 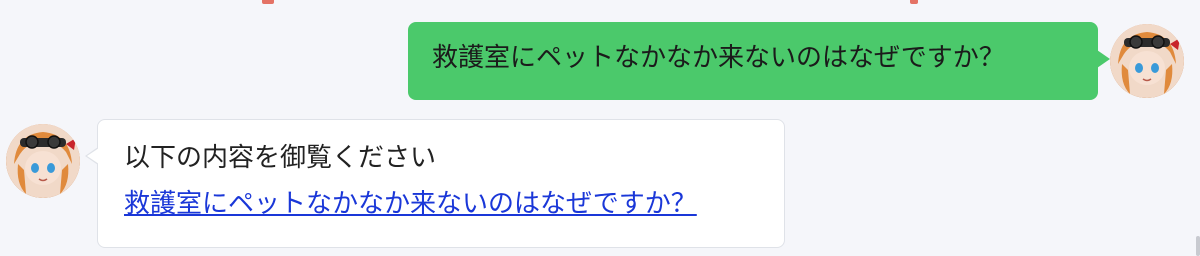 I want to click on user-avatar, so click(x=1147, y=61).